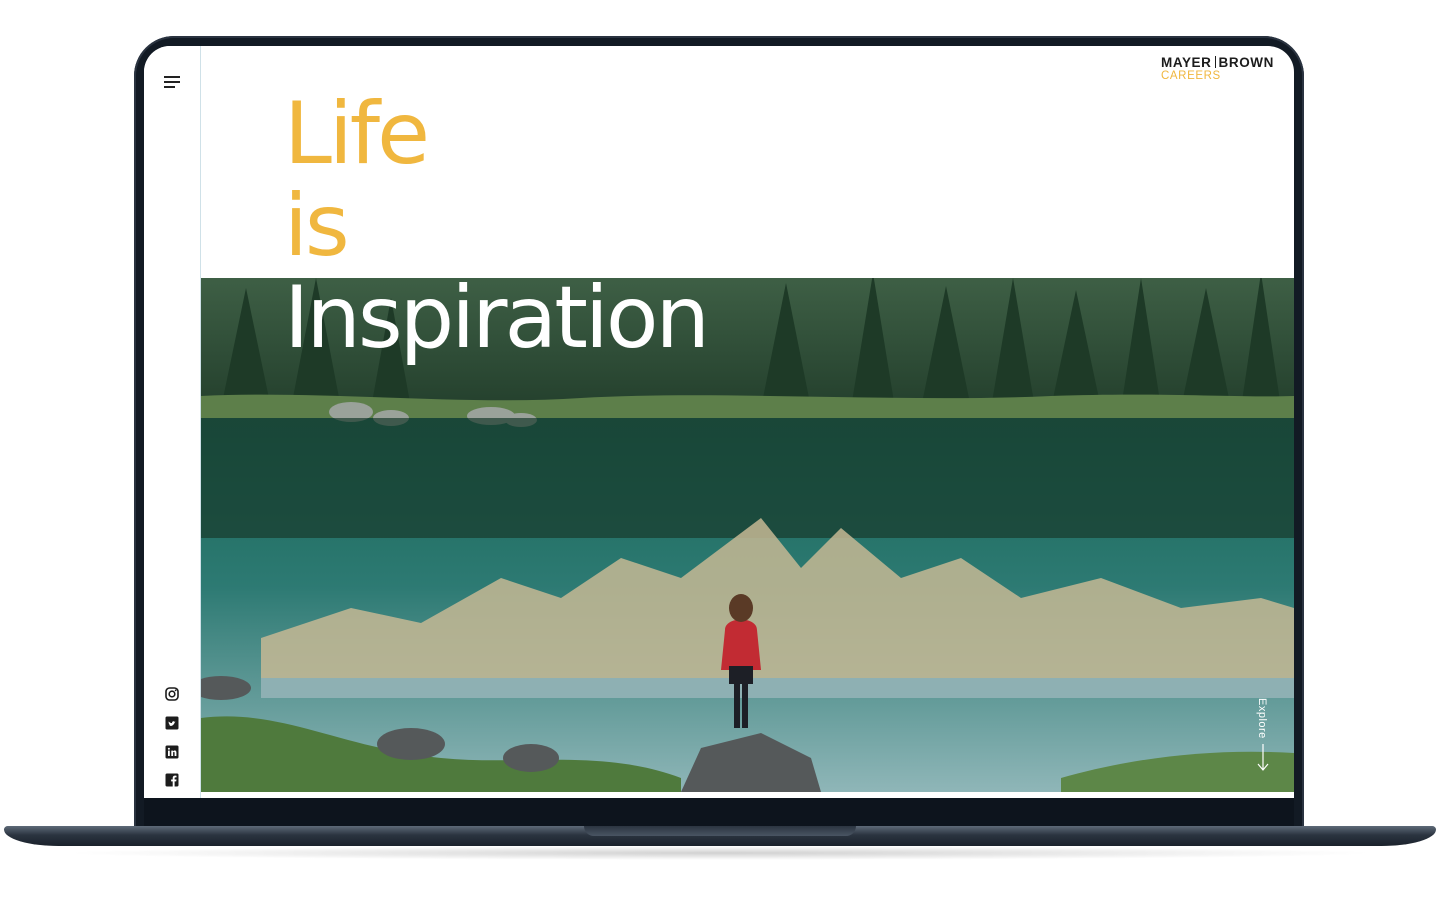 The width and height of the screenshot is (1440, 904). Describe the element at coordinates (1215, 62) in the screenshot. I see `logo-divider` at that location.